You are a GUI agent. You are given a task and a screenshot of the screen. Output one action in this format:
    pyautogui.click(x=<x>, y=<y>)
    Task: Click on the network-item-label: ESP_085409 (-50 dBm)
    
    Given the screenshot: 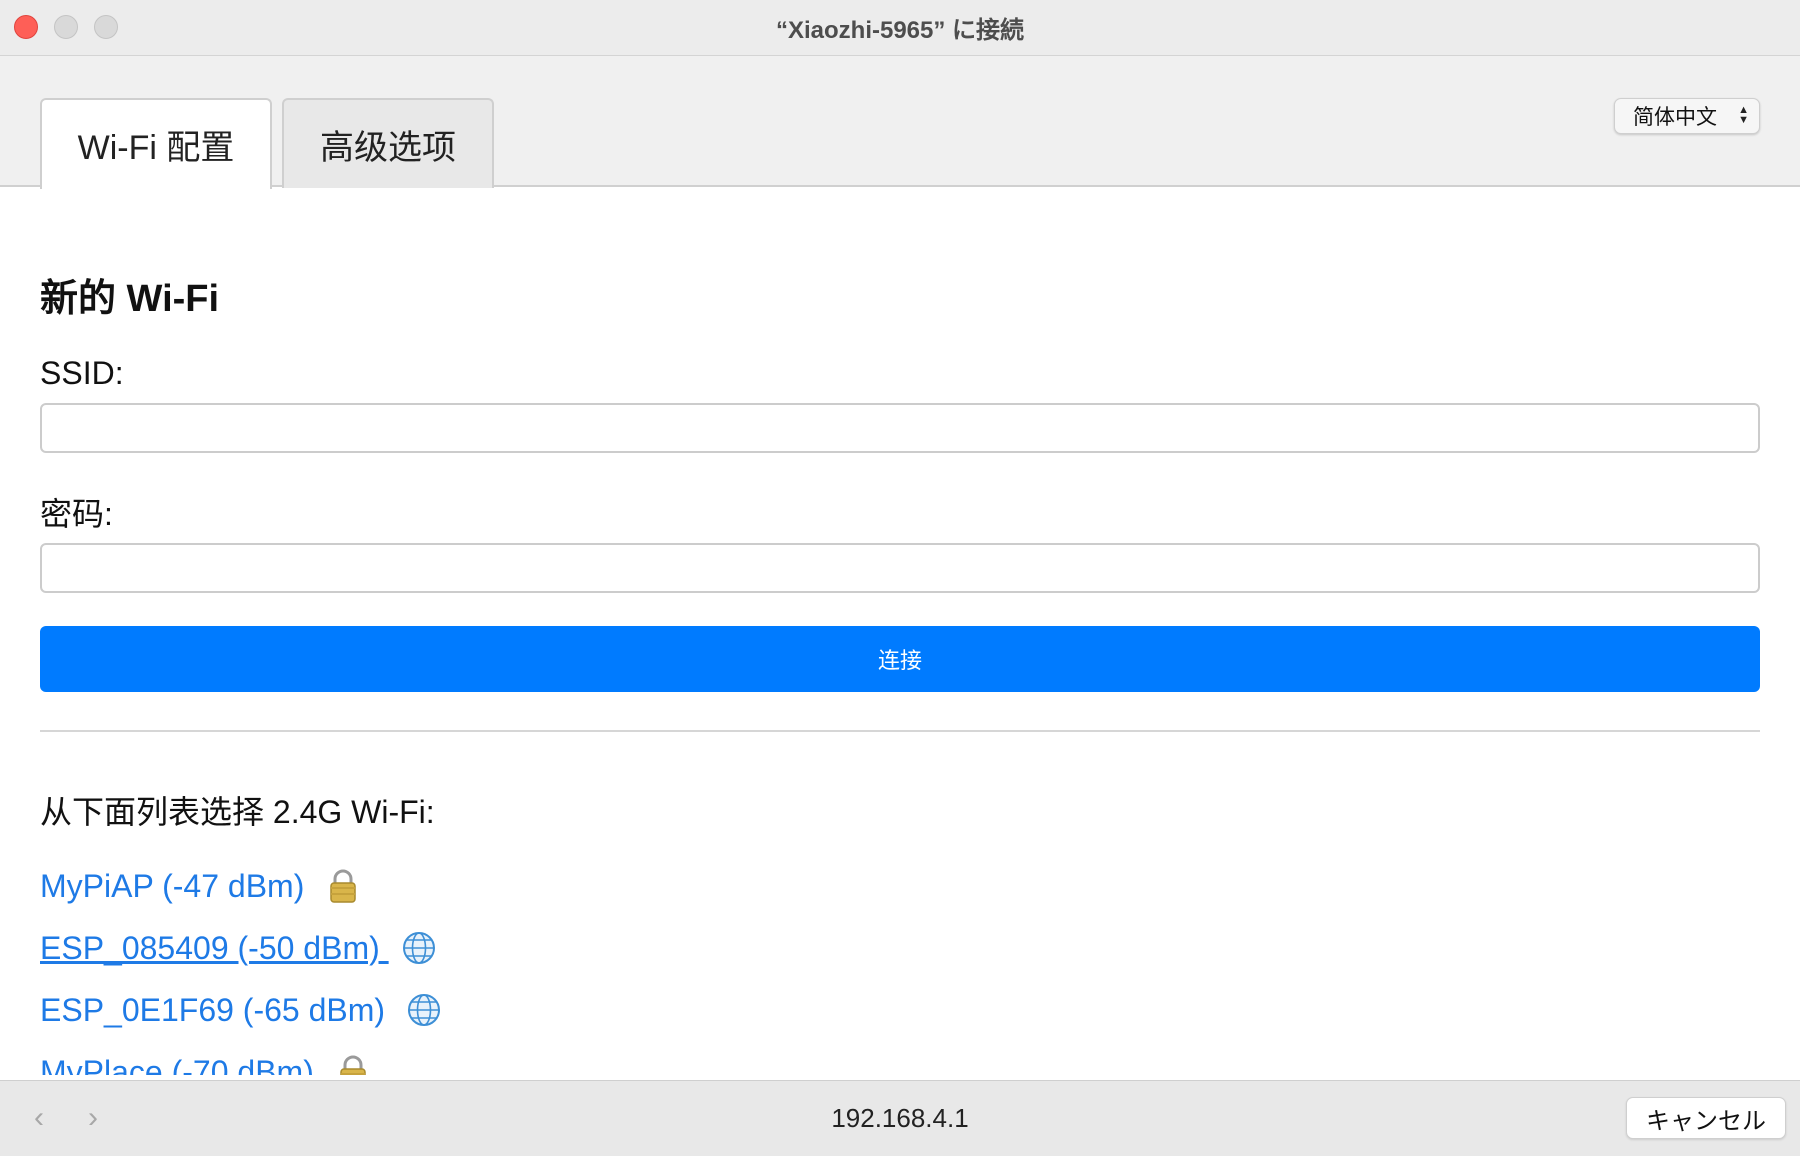 What is the action you would take?
    pyautogui.click(x=214, y=947)
    